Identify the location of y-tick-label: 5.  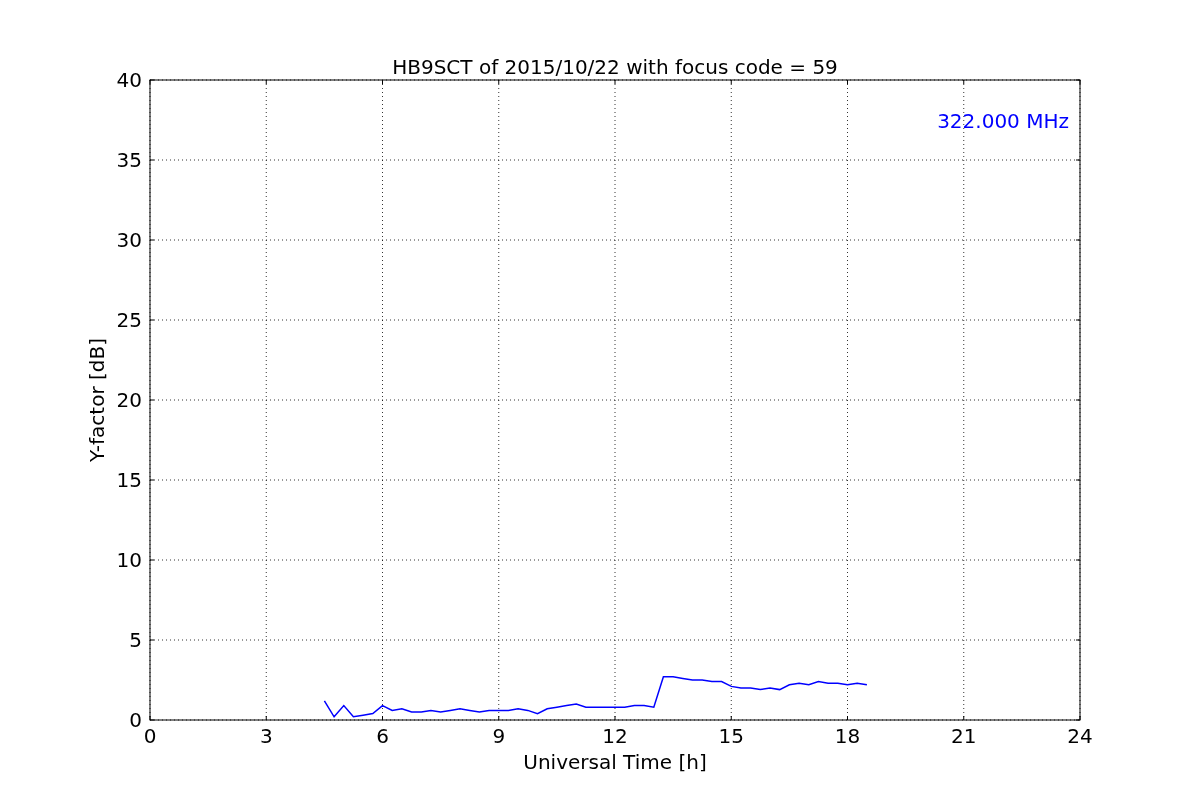
(135, 640).